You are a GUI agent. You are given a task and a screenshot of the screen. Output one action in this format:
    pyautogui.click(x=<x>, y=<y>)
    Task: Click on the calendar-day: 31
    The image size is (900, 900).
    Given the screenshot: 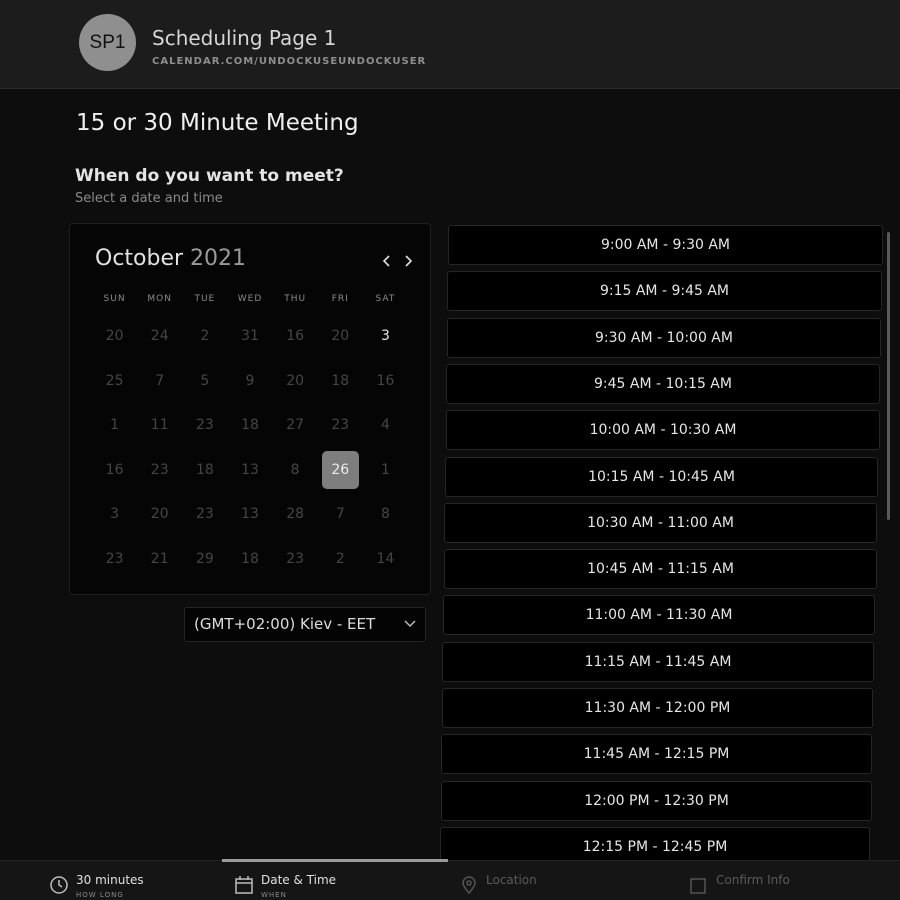 What is the action you would take?
    pyautogui.click(x=249, y=336)
    